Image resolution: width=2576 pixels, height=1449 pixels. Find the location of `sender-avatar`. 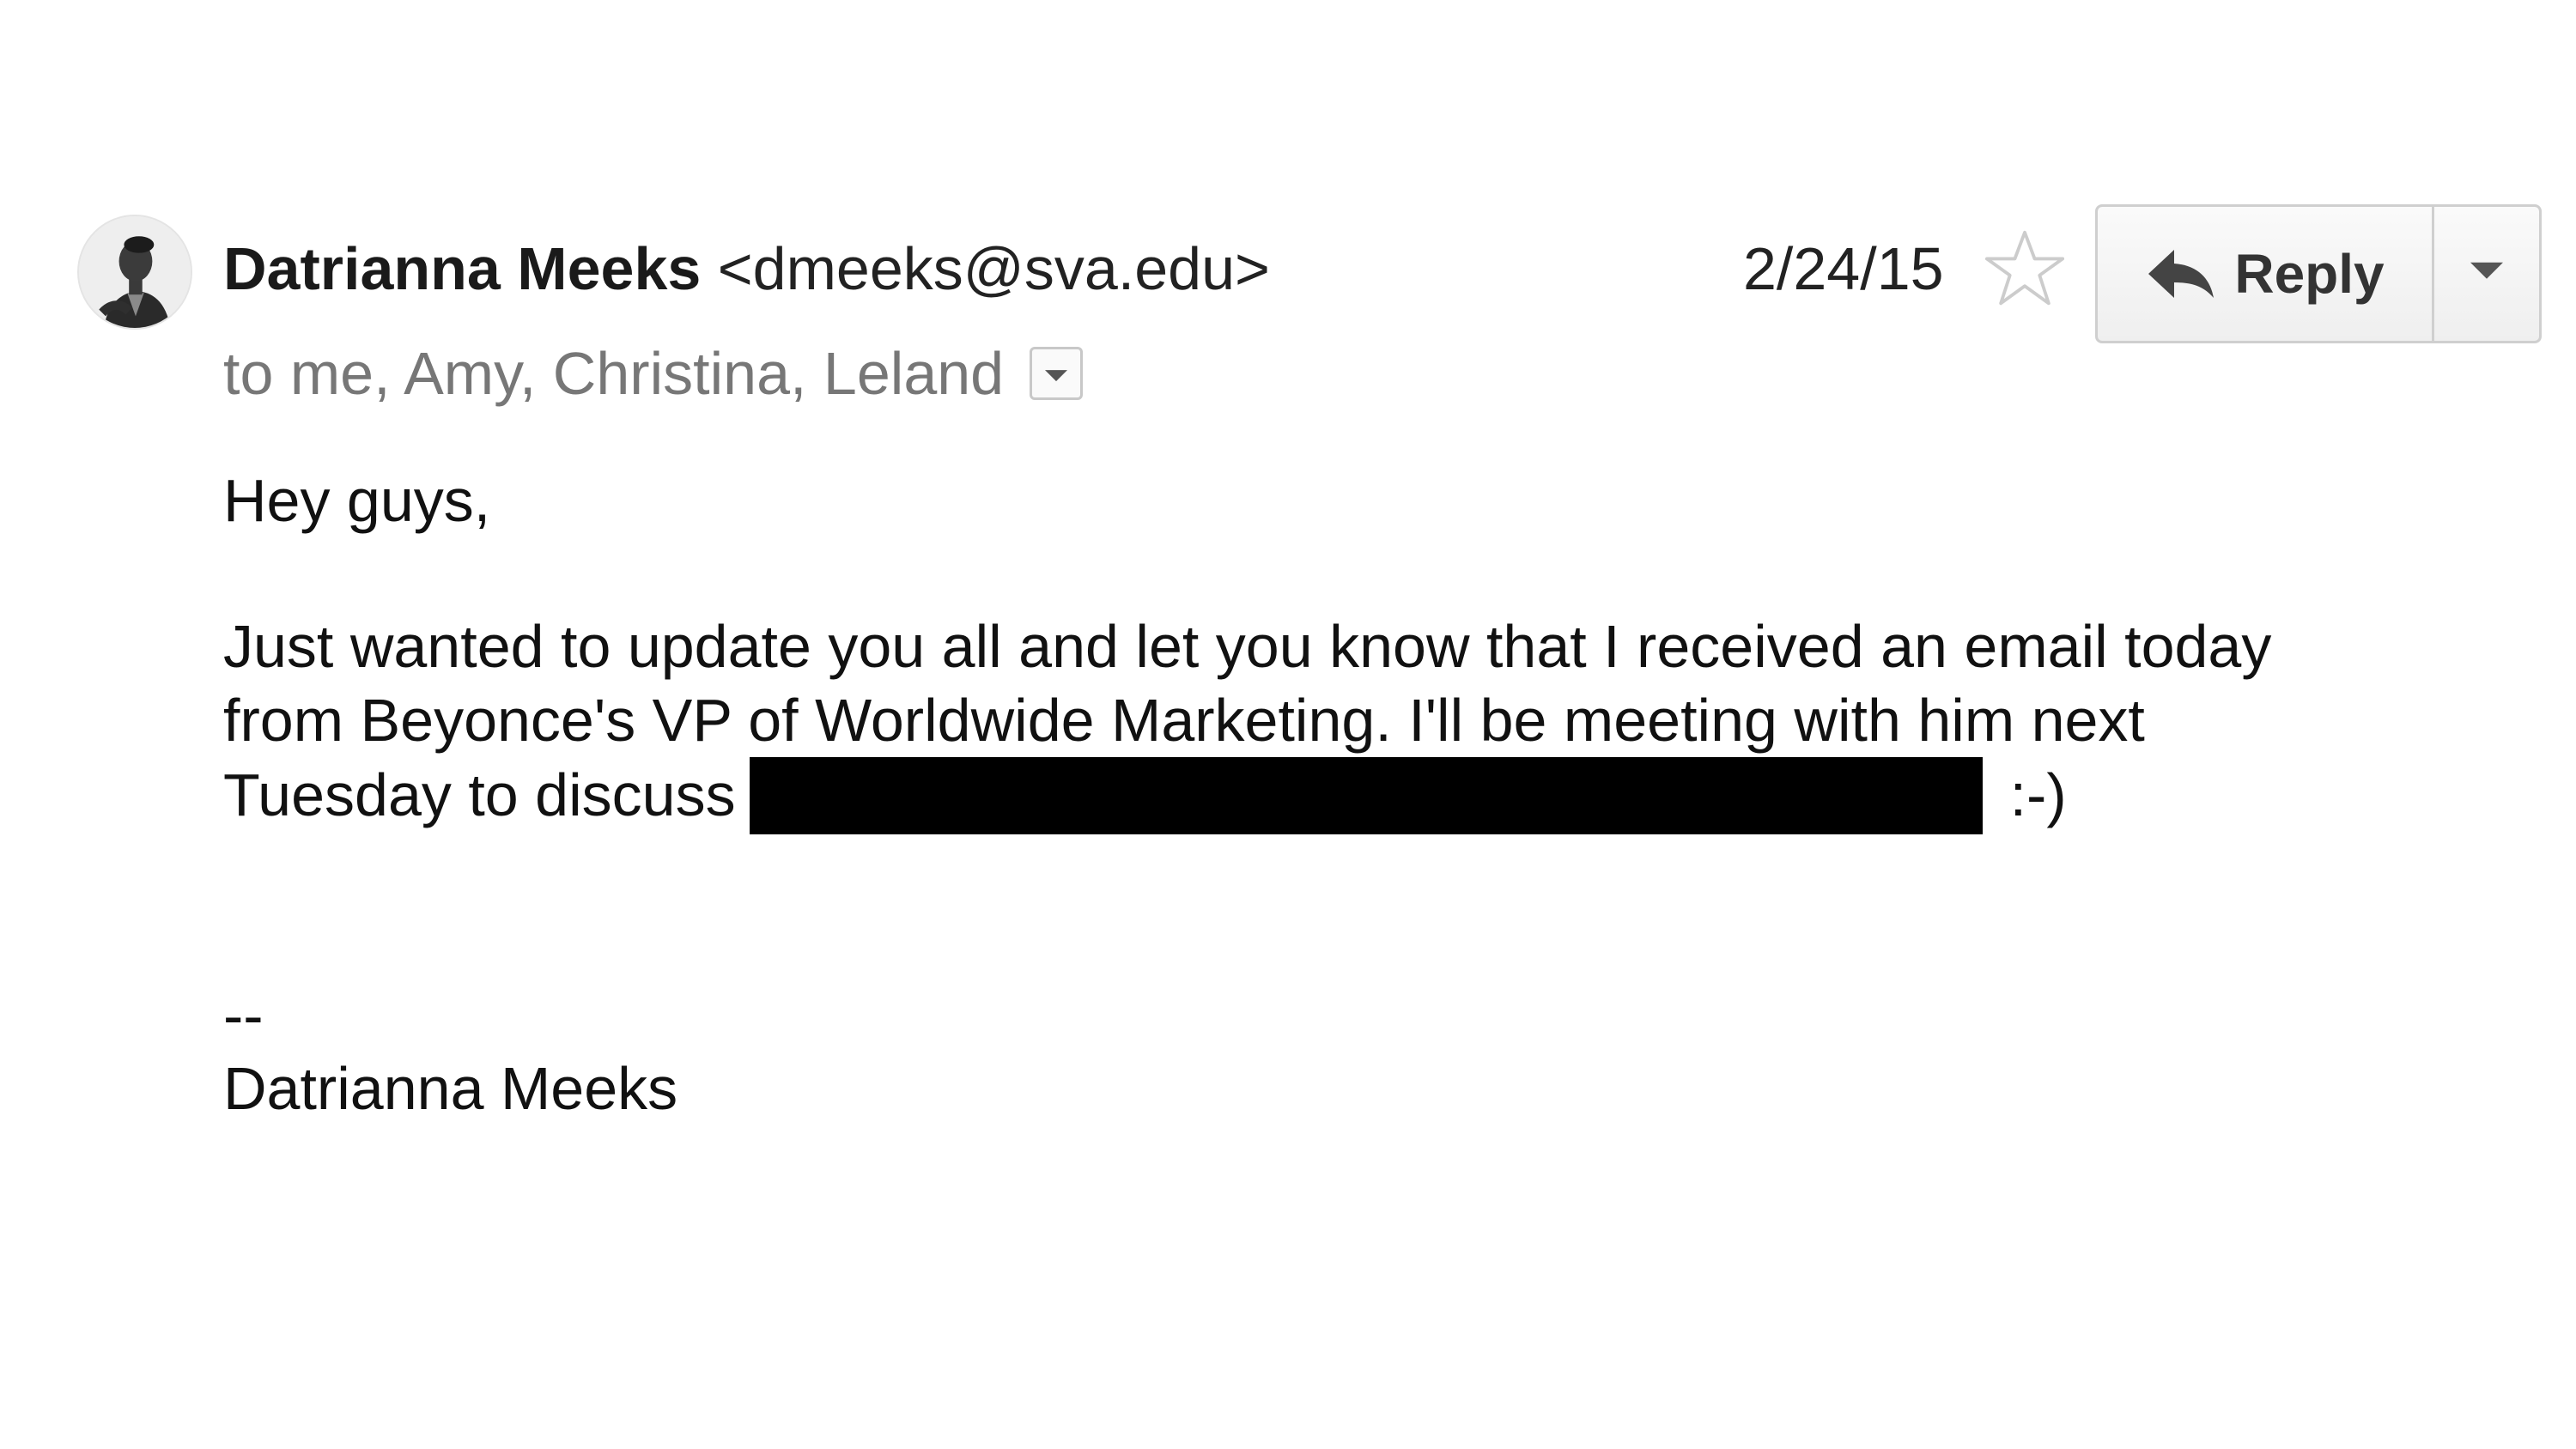

sender-avatar is located at coordinates (134, 272).